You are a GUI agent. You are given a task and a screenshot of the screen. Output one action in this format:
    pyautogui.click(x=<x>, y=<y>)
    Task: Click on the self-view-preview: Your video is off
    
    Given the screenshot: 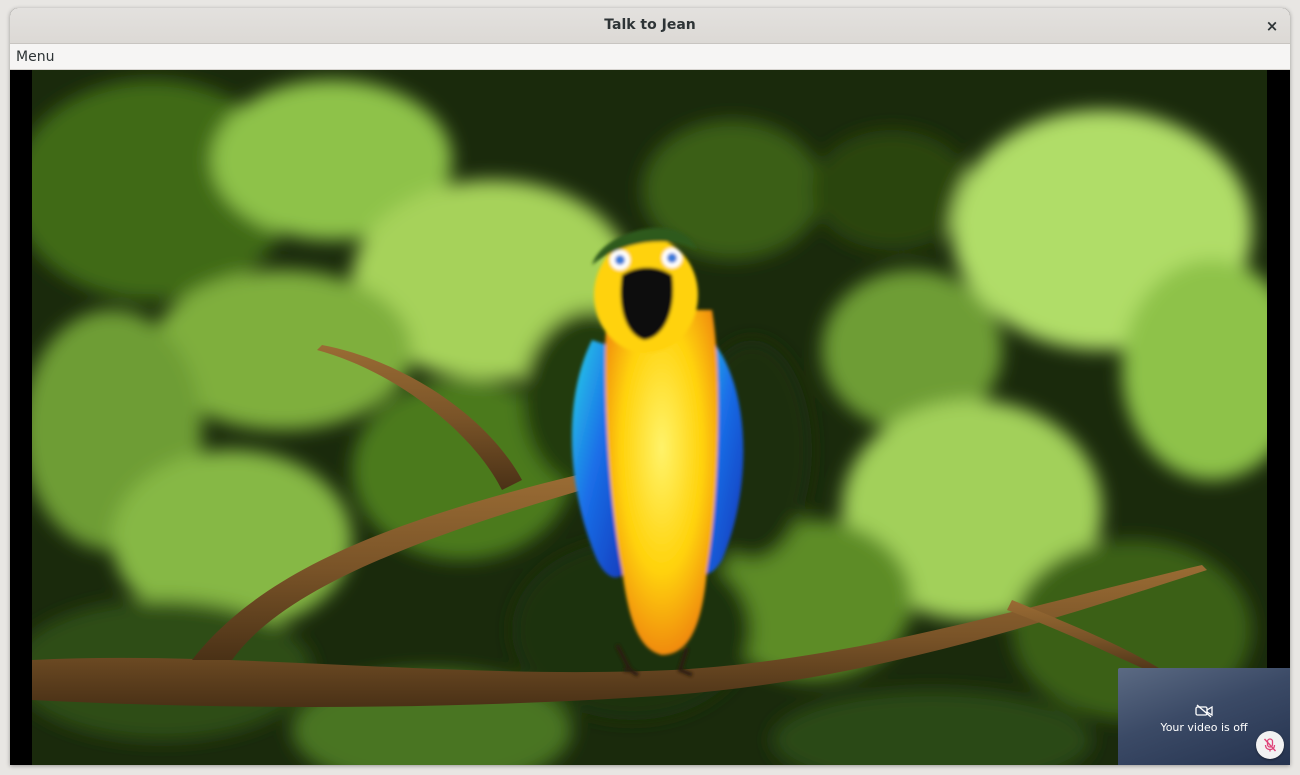 What is the action you would take?
    pyautogui.click(x=1204, y=716)
    